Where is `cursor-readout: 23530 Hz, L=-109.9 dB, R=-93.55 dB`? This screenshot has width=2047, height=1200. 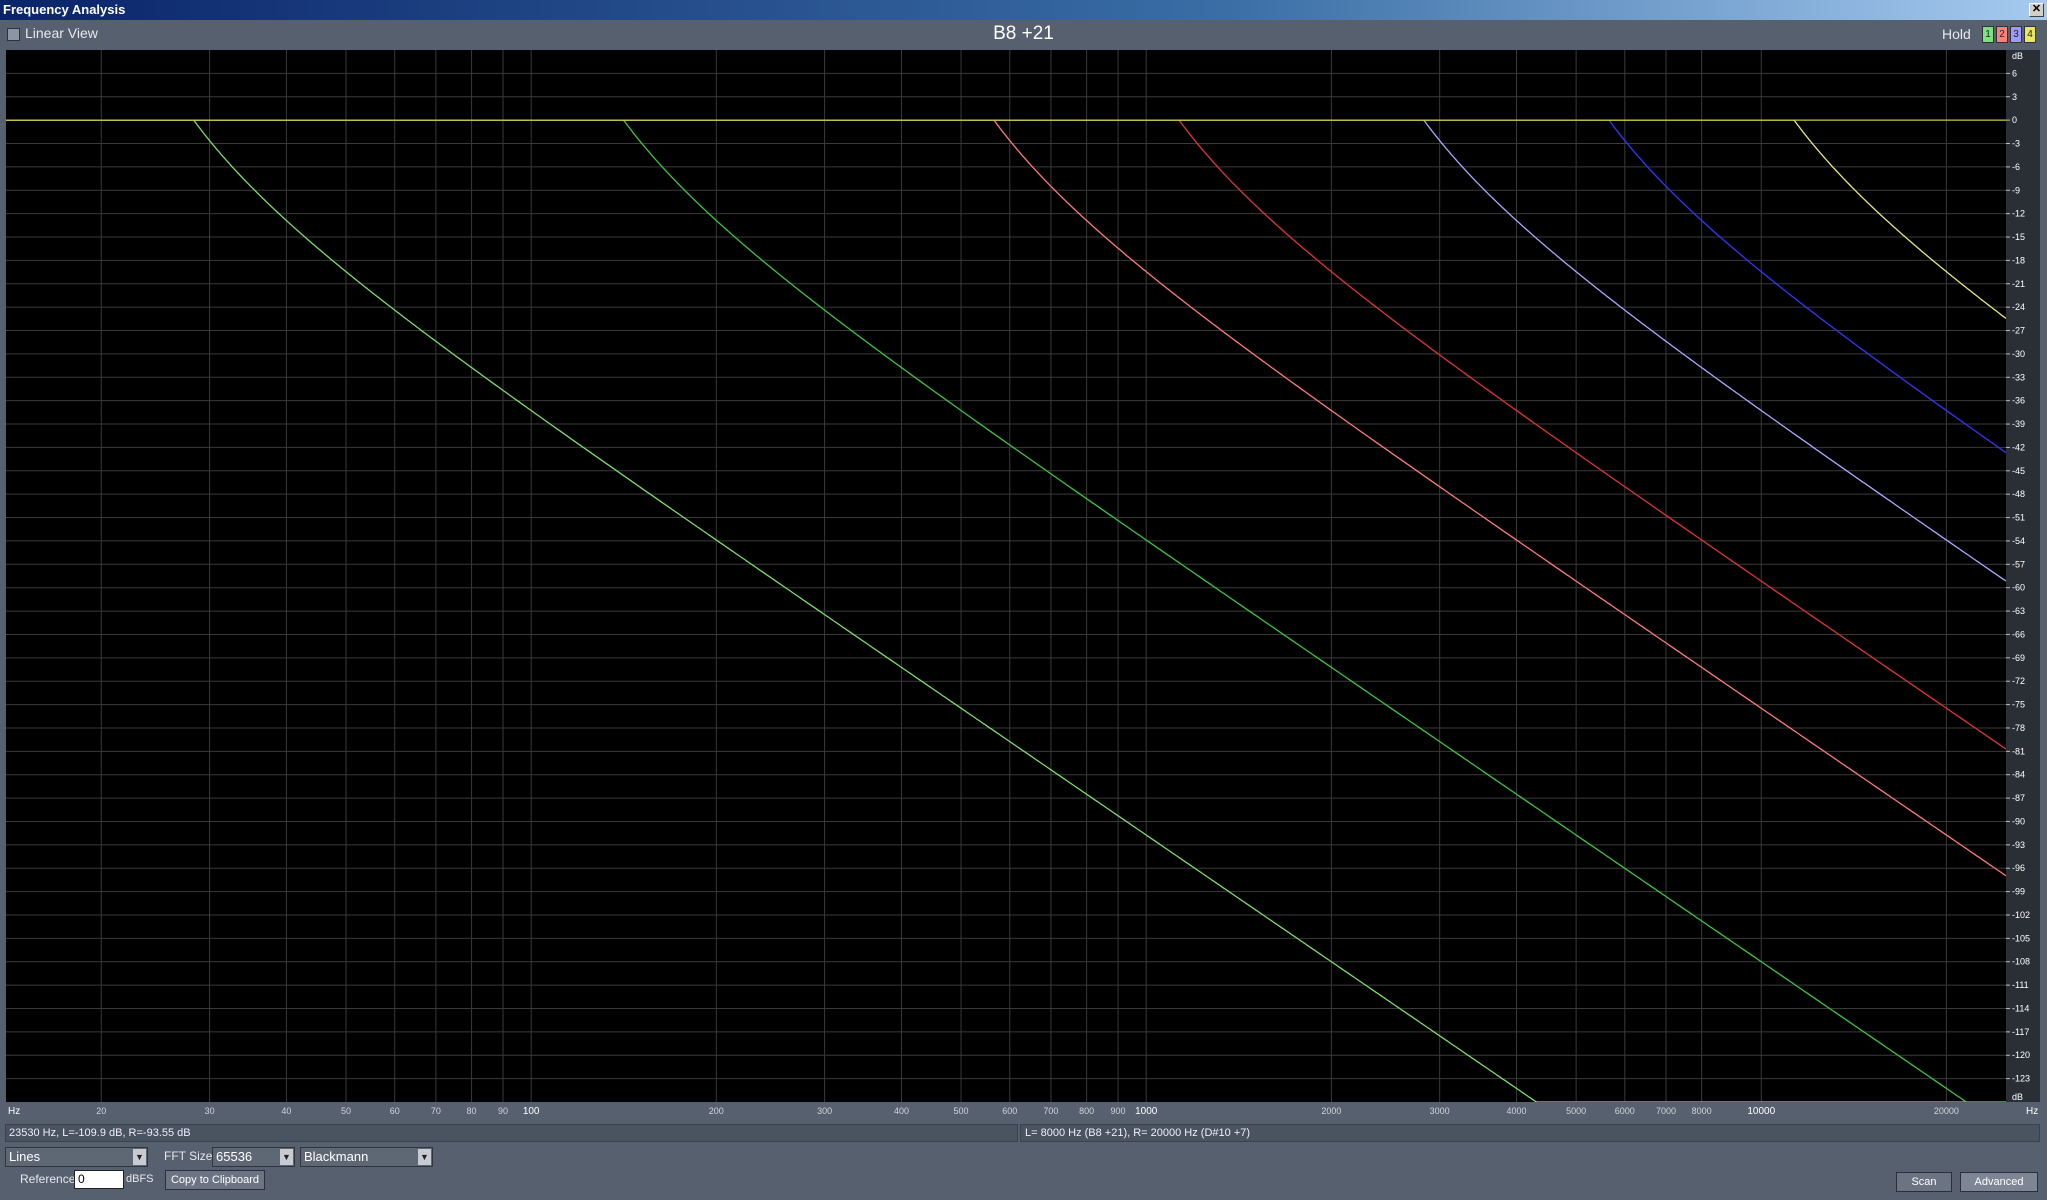 cursor-readout: 23530 Hz, L=-109.9 dB, R=-93.55 dB is located at coordinates (511, 1133).